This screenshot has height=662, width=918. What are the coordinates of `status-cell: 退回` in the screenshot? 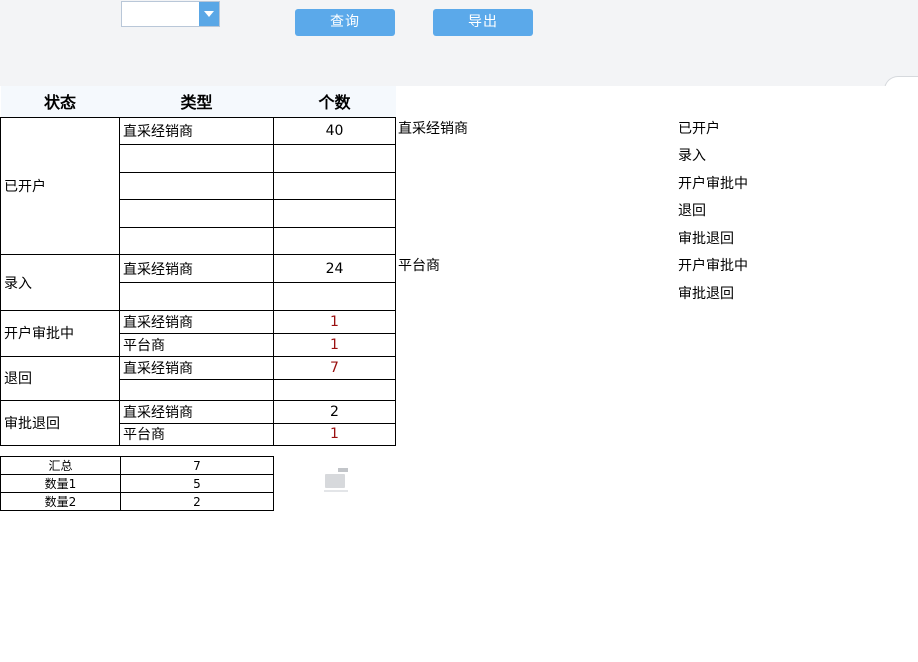 It's located at (60, 378).